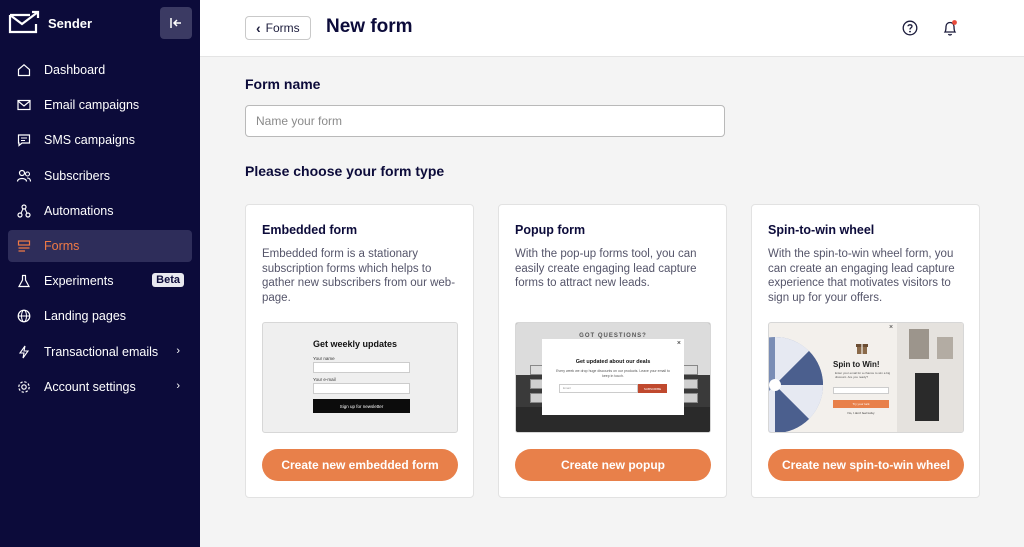 This screenshot has width=1024, height=547. What do you see at coordinates (324, 379) in the screenshot?
I see `preview-label-email: Your e-mail` at bounding box center [324, 379].